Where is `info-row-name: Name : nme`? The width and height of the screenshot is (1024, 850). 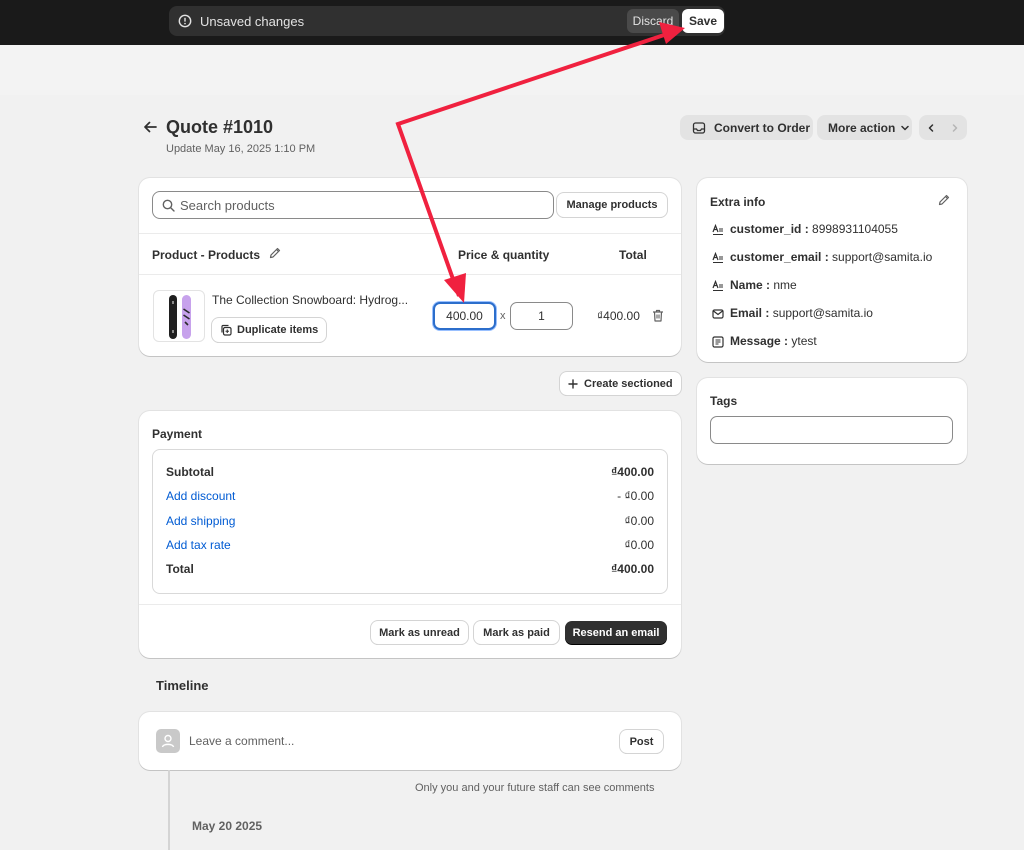 info-row-name: Name : nme is located at coordinates (754, 285).